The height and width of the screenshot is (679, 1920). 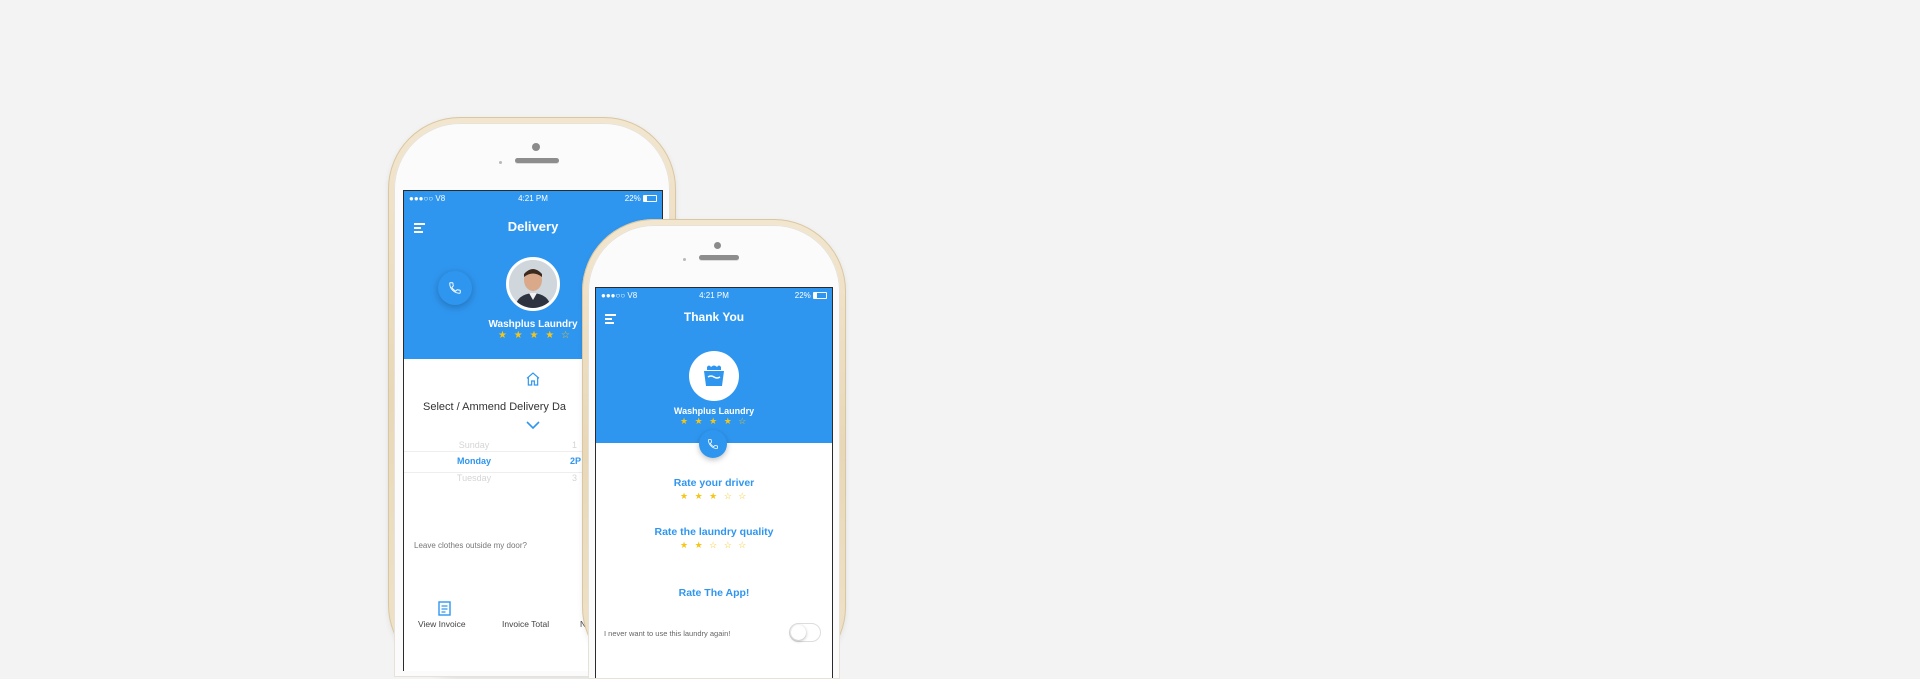 What do you see at coordinates (574, 445) in the screenshot?
I see `picker-option-time: 1` at bounding box center [574, 445].